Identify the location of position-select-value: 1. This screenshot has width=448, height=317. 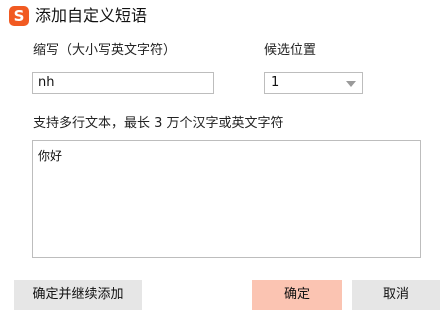
(275, 82).